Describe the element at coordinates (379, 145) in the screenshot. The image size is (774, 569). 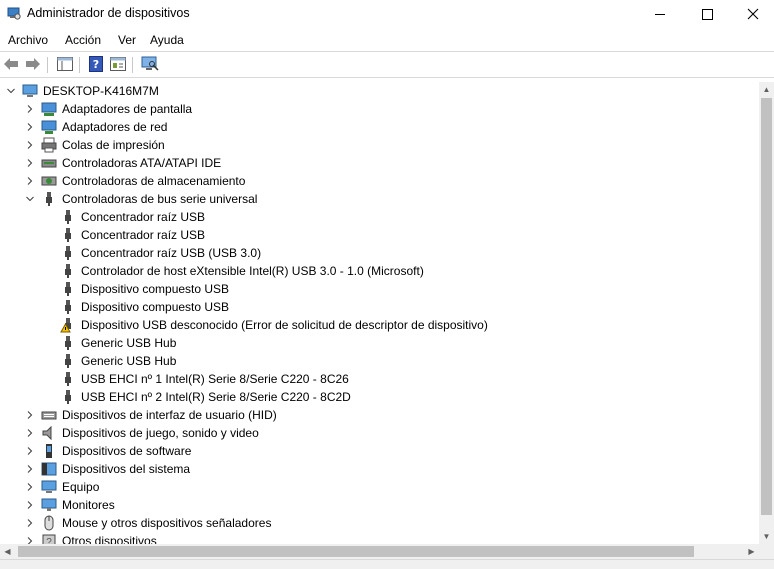
I see `tree-category: Colas de impresión` at that location.